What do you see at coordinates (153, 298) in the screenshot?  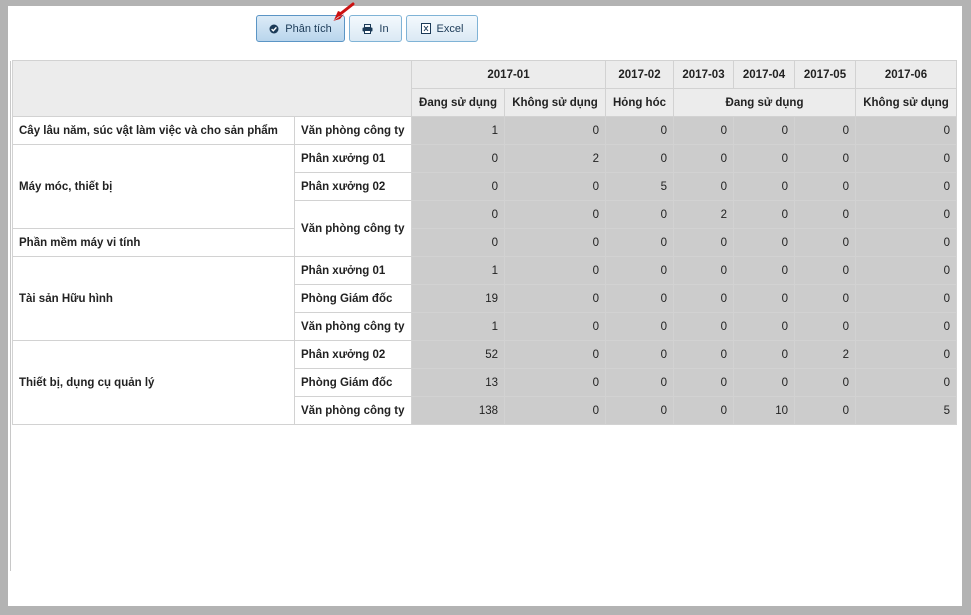 I see `group-cell: Tài sản Hữu hình` at bounding box center [153, 298].